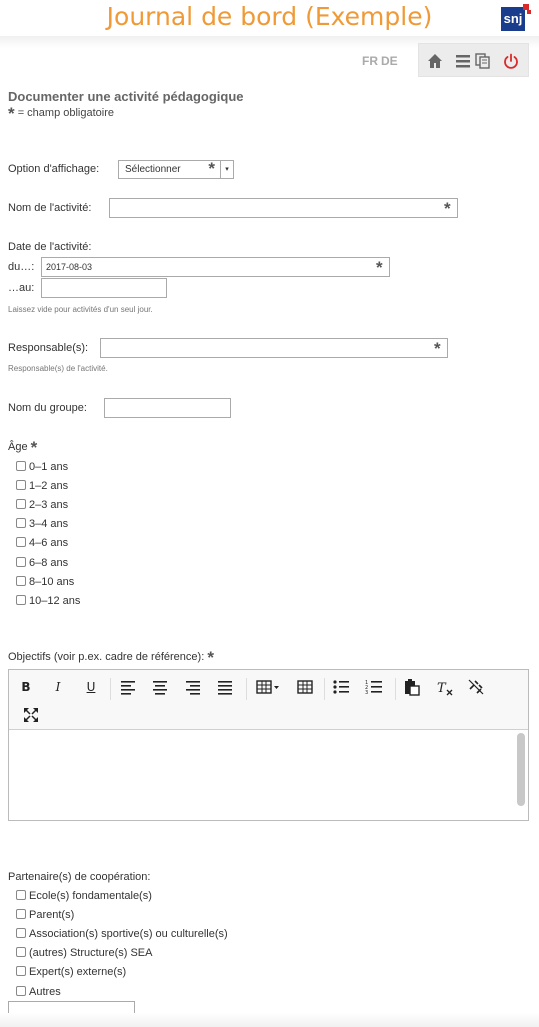 Image resolution: width=539 pixels, height=1027 pixels. Describe the element at coordinates (463, 61) in the screenshot. I see `list-icon` at that location.